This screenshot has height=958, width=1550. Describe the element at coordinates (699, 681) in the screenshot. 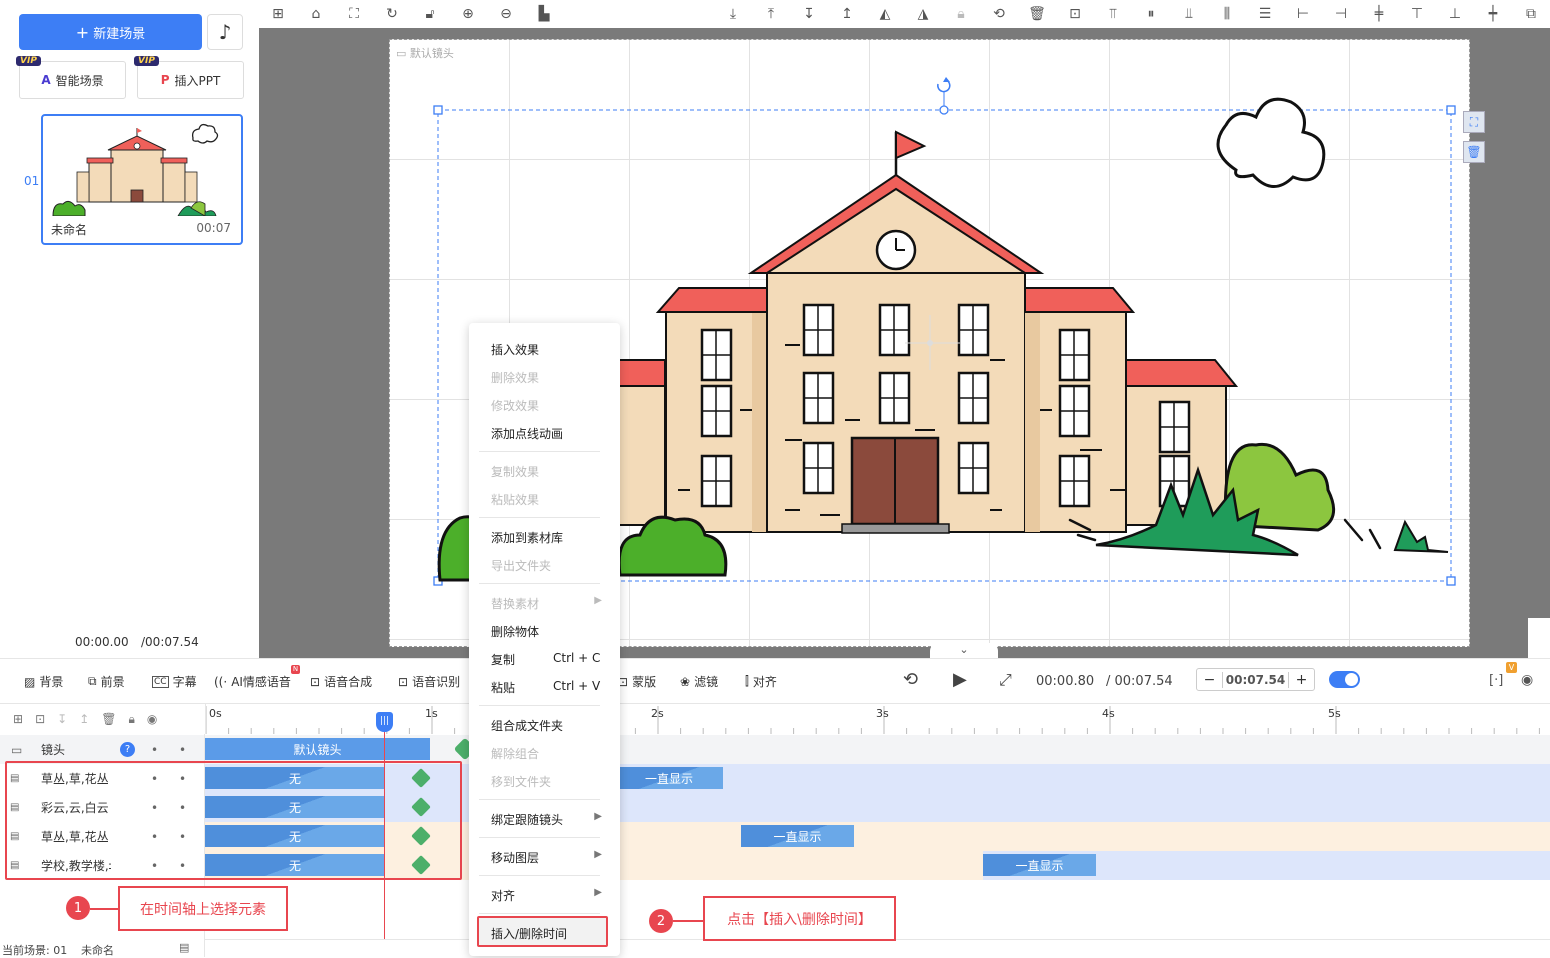

I see `filter-button: ❀ 滤镜` at that location.